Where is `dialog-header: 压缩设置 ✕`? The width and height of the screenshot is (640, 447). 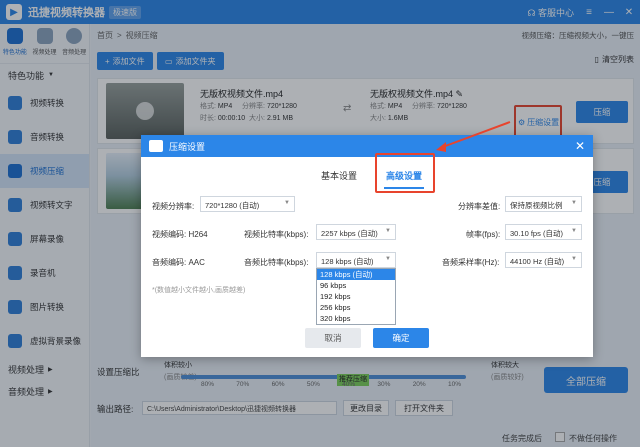 dialog-header: 压缩设置 ✕ is located at coordinates (367, 146).